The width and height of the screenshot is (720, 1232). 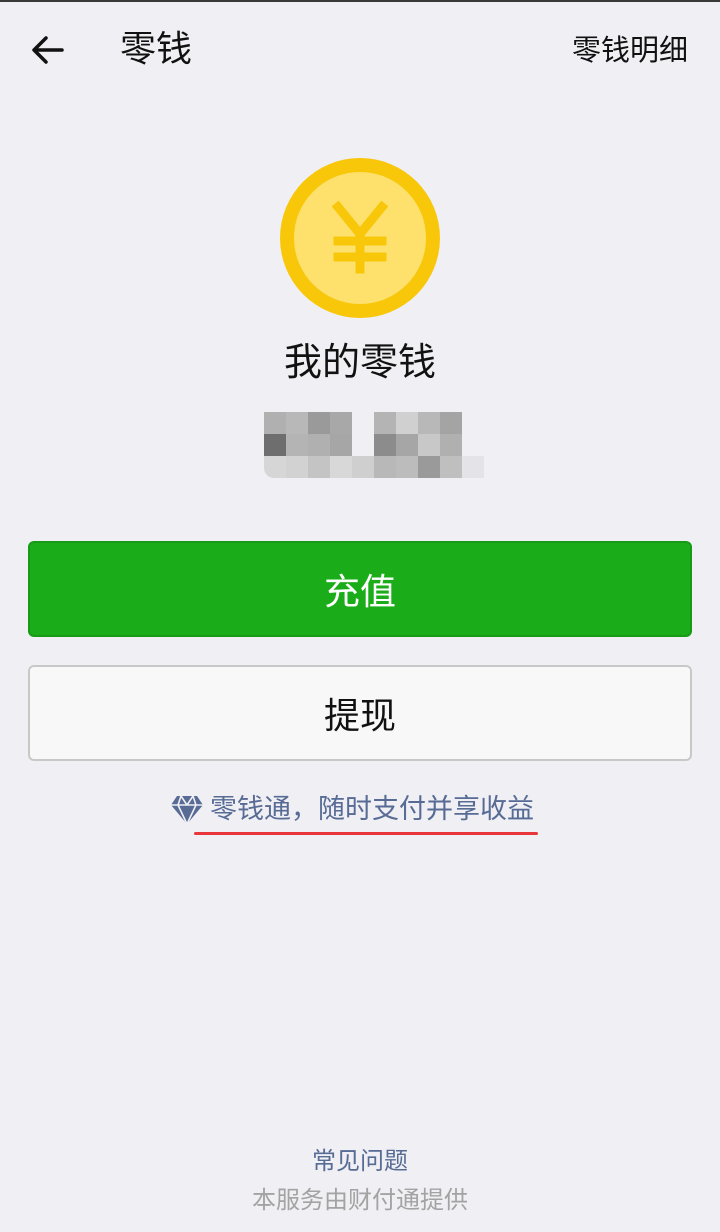 What do you see at coordinates (360, 238) in the screenshot?
I see `coin-icon: ¥` at bounding box center [360, 238].